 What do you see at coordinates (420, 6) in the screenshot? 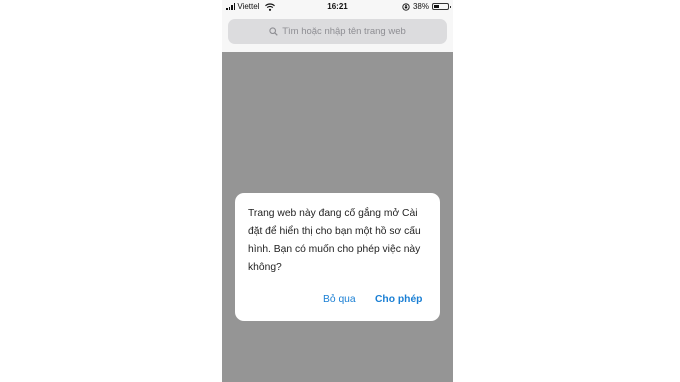
I see `battery-percent: 38%` at bounding box center [420, 6].